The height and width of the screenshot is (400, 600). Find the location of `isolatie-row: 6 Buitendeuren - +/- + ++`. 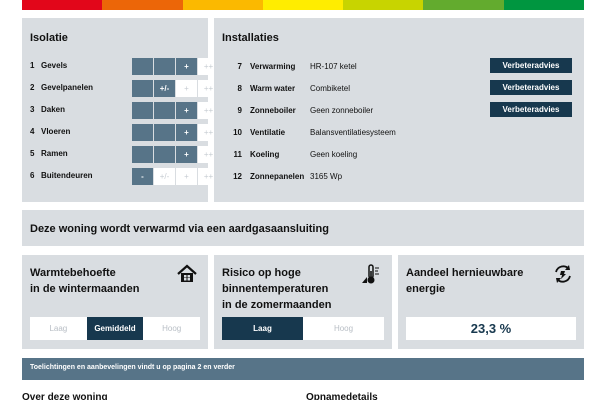

isolatie-row: 6 Buitendeuren - +/- + ++ is located at coordinates (124, 176).